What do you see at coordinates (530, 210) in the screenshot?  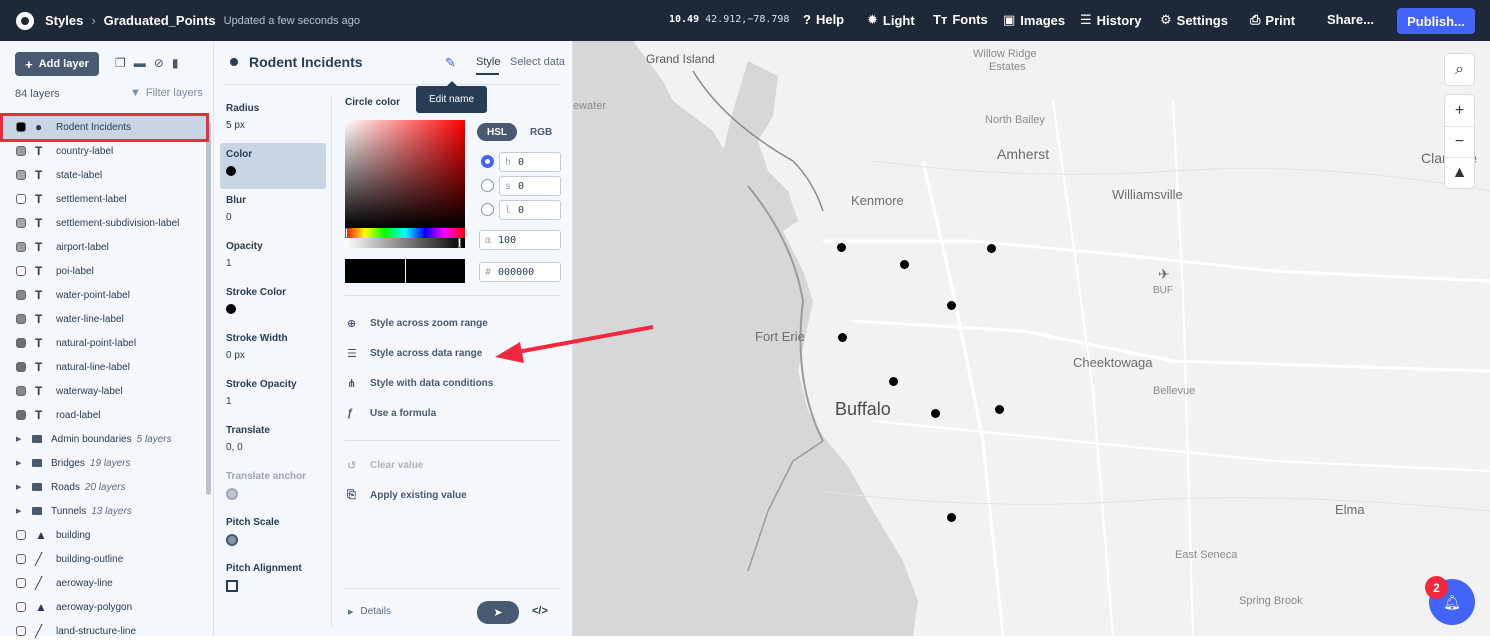 I see `l-input: l0` at bounding box center [530, 210].